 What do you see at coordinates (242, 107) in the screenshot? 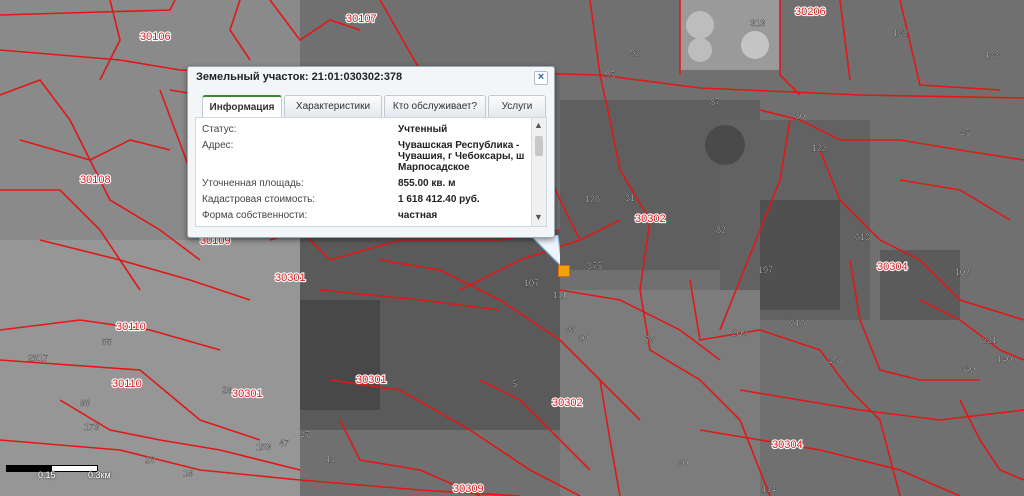
I see `tab-information: Информация` at bounding box center [242, 107].